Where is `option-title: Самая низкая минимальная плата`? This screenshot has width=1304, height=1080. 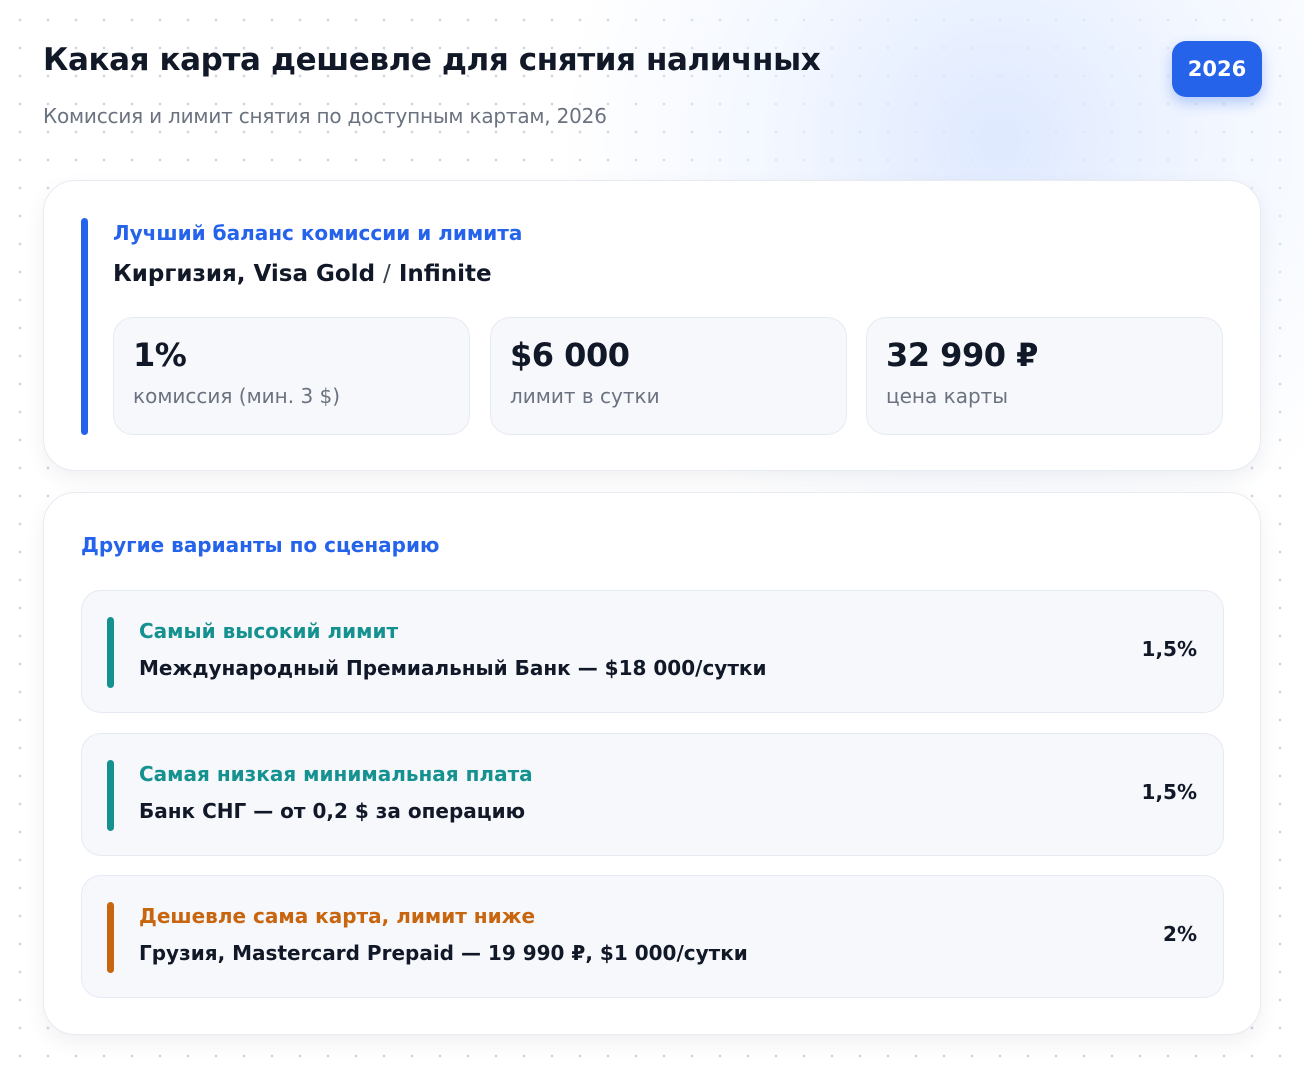 option-title: Самая низкая минимальная плата is located at coordinates (336, 774).